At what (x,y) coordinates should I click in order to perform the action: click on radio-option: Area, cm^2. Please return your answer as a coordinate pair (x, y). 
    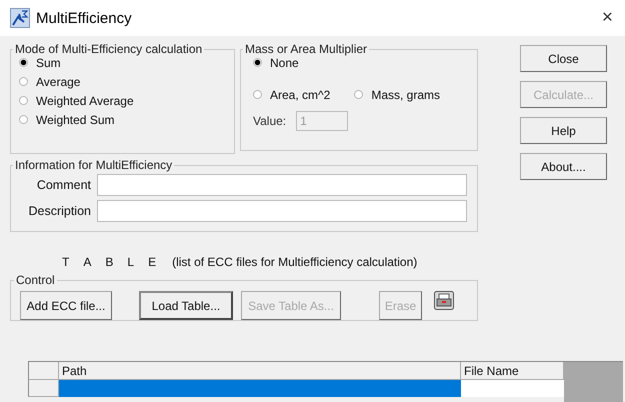
    Looking at the image, I should click on (291, 94).